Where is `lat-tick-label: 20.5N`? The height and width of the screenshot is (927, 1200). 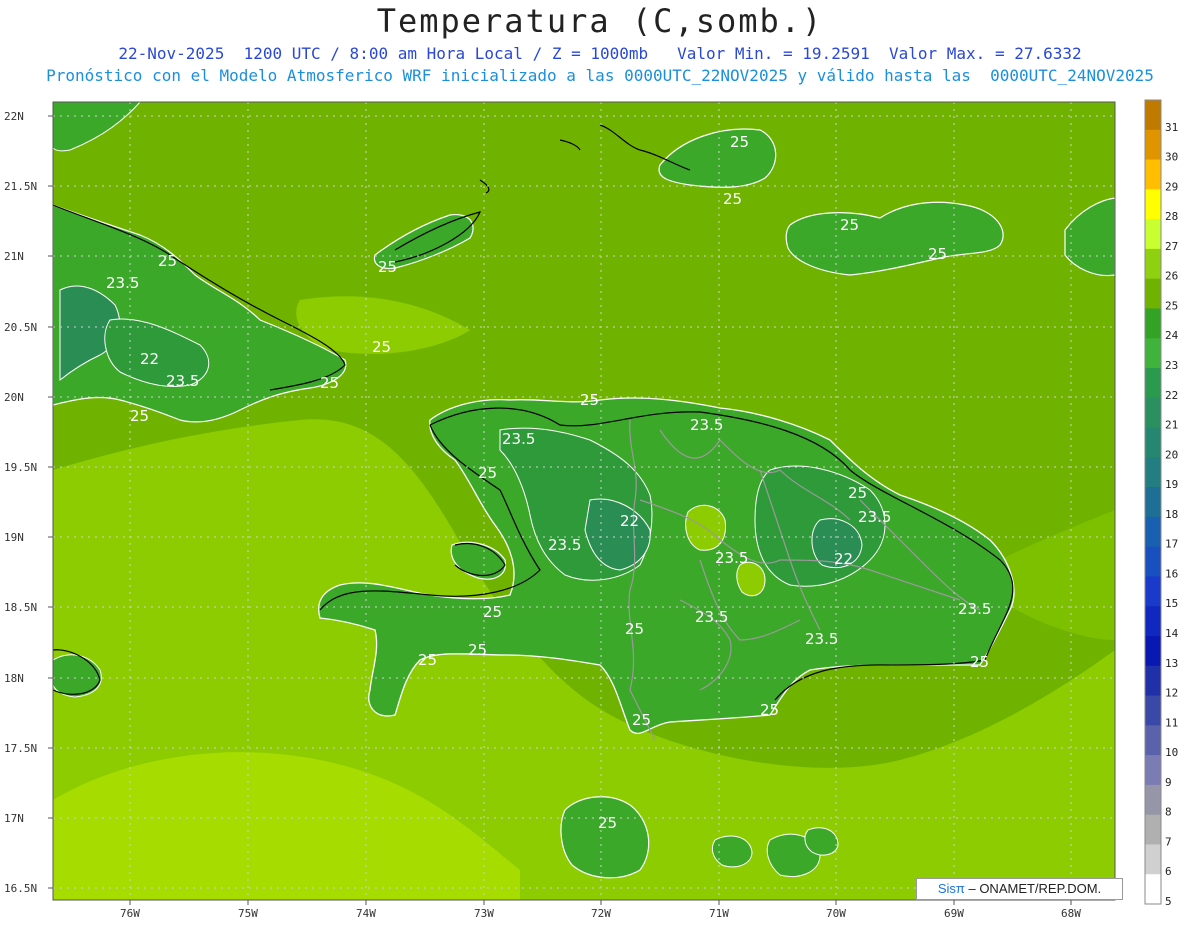
lat-tick-label: 20.5N is located at coordinates (20, 327).